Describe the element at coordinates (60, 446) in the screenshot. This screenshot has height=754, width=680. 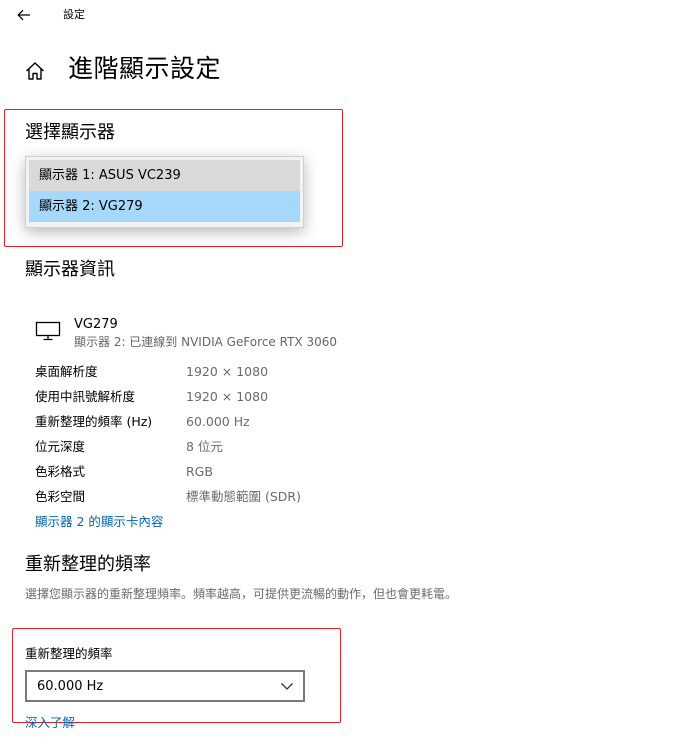
I see `info-label: 位元深度` at that location.